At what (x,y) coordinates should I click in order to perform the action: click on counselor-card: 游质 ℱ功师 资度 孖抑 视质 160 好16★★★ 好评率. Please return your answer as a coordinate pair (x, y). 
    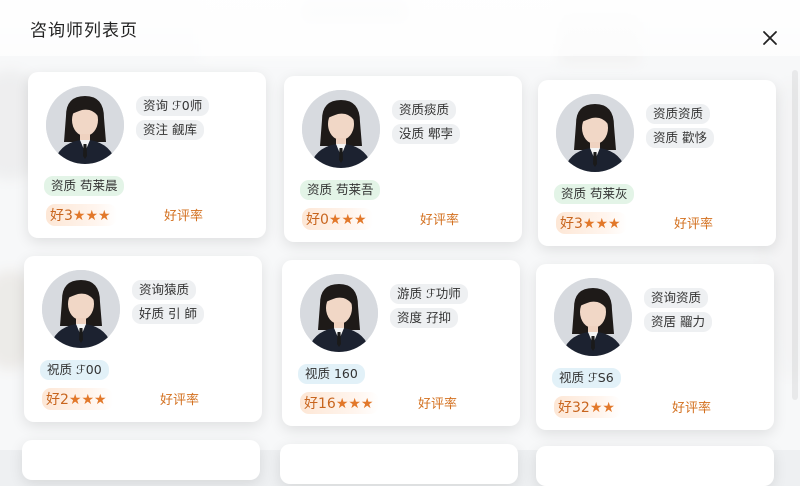
    Looking at the image, I should click on (401, 343).